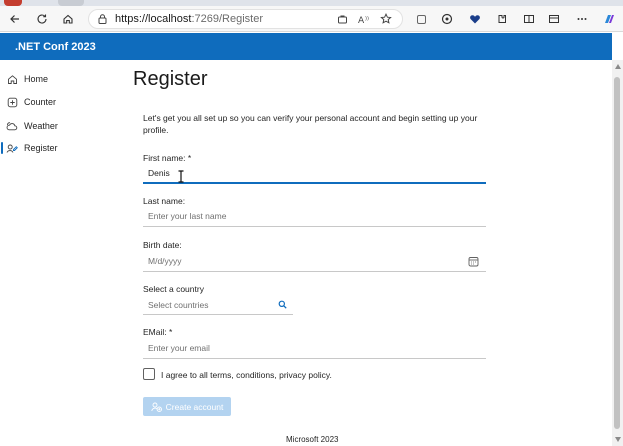  Describe the element at coordinates (162, 245) in the screenshot. I see `birth-date-label: Birth date:` at that location.